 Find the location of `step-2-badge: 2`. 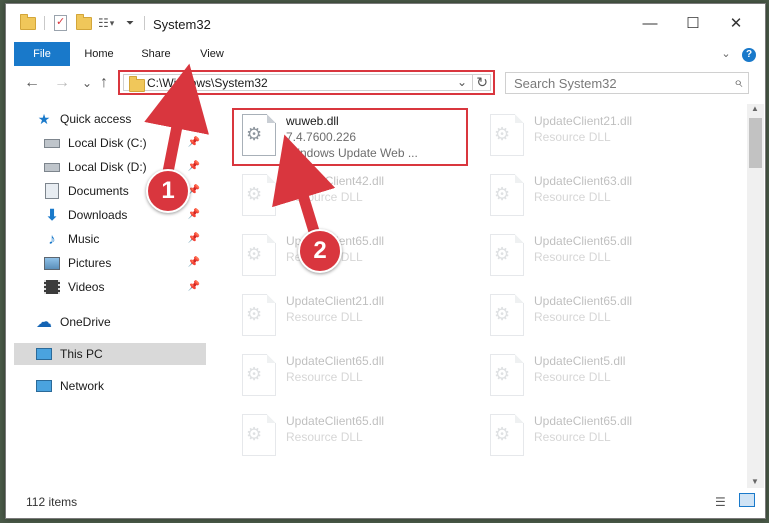

step-2-badge: 2 is located at coordinates (320, 251).